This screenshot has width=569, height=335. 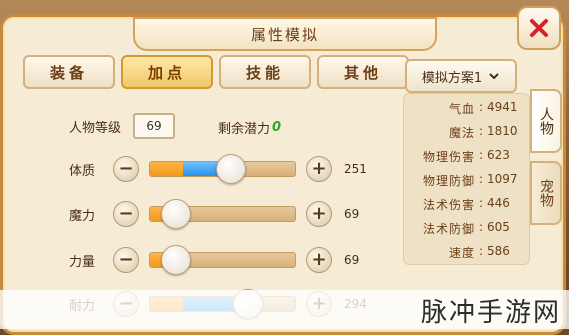 I want to click on chevron-down-icon, so click(x=494, y=76).